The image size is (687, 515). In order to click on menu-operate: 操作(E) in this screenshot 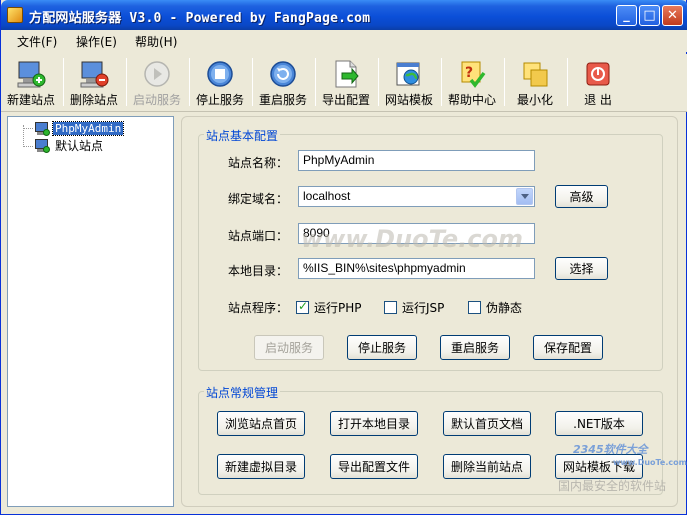, I will do `click(96, 41)`.